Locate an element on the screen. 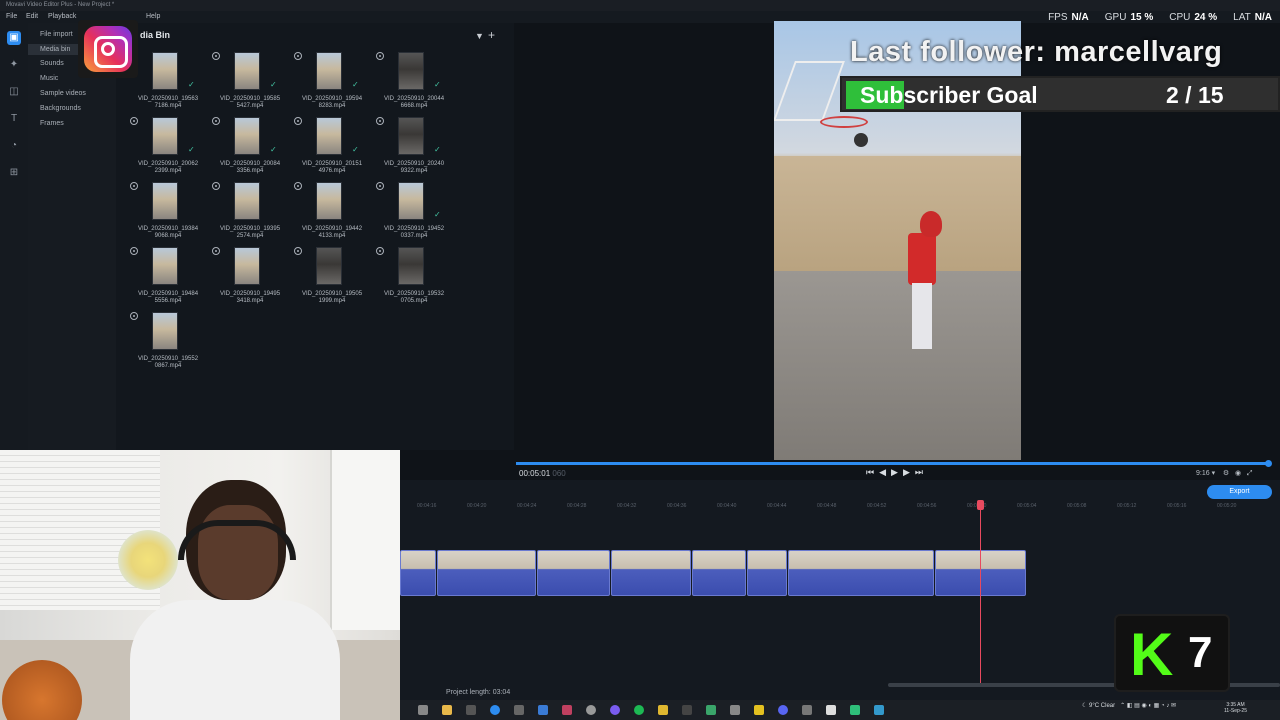 This screenshot has width=1280, height=720. taskbar-clock: 3:35 AM 11-Sep-25 is located at coordinates (1235, 708).